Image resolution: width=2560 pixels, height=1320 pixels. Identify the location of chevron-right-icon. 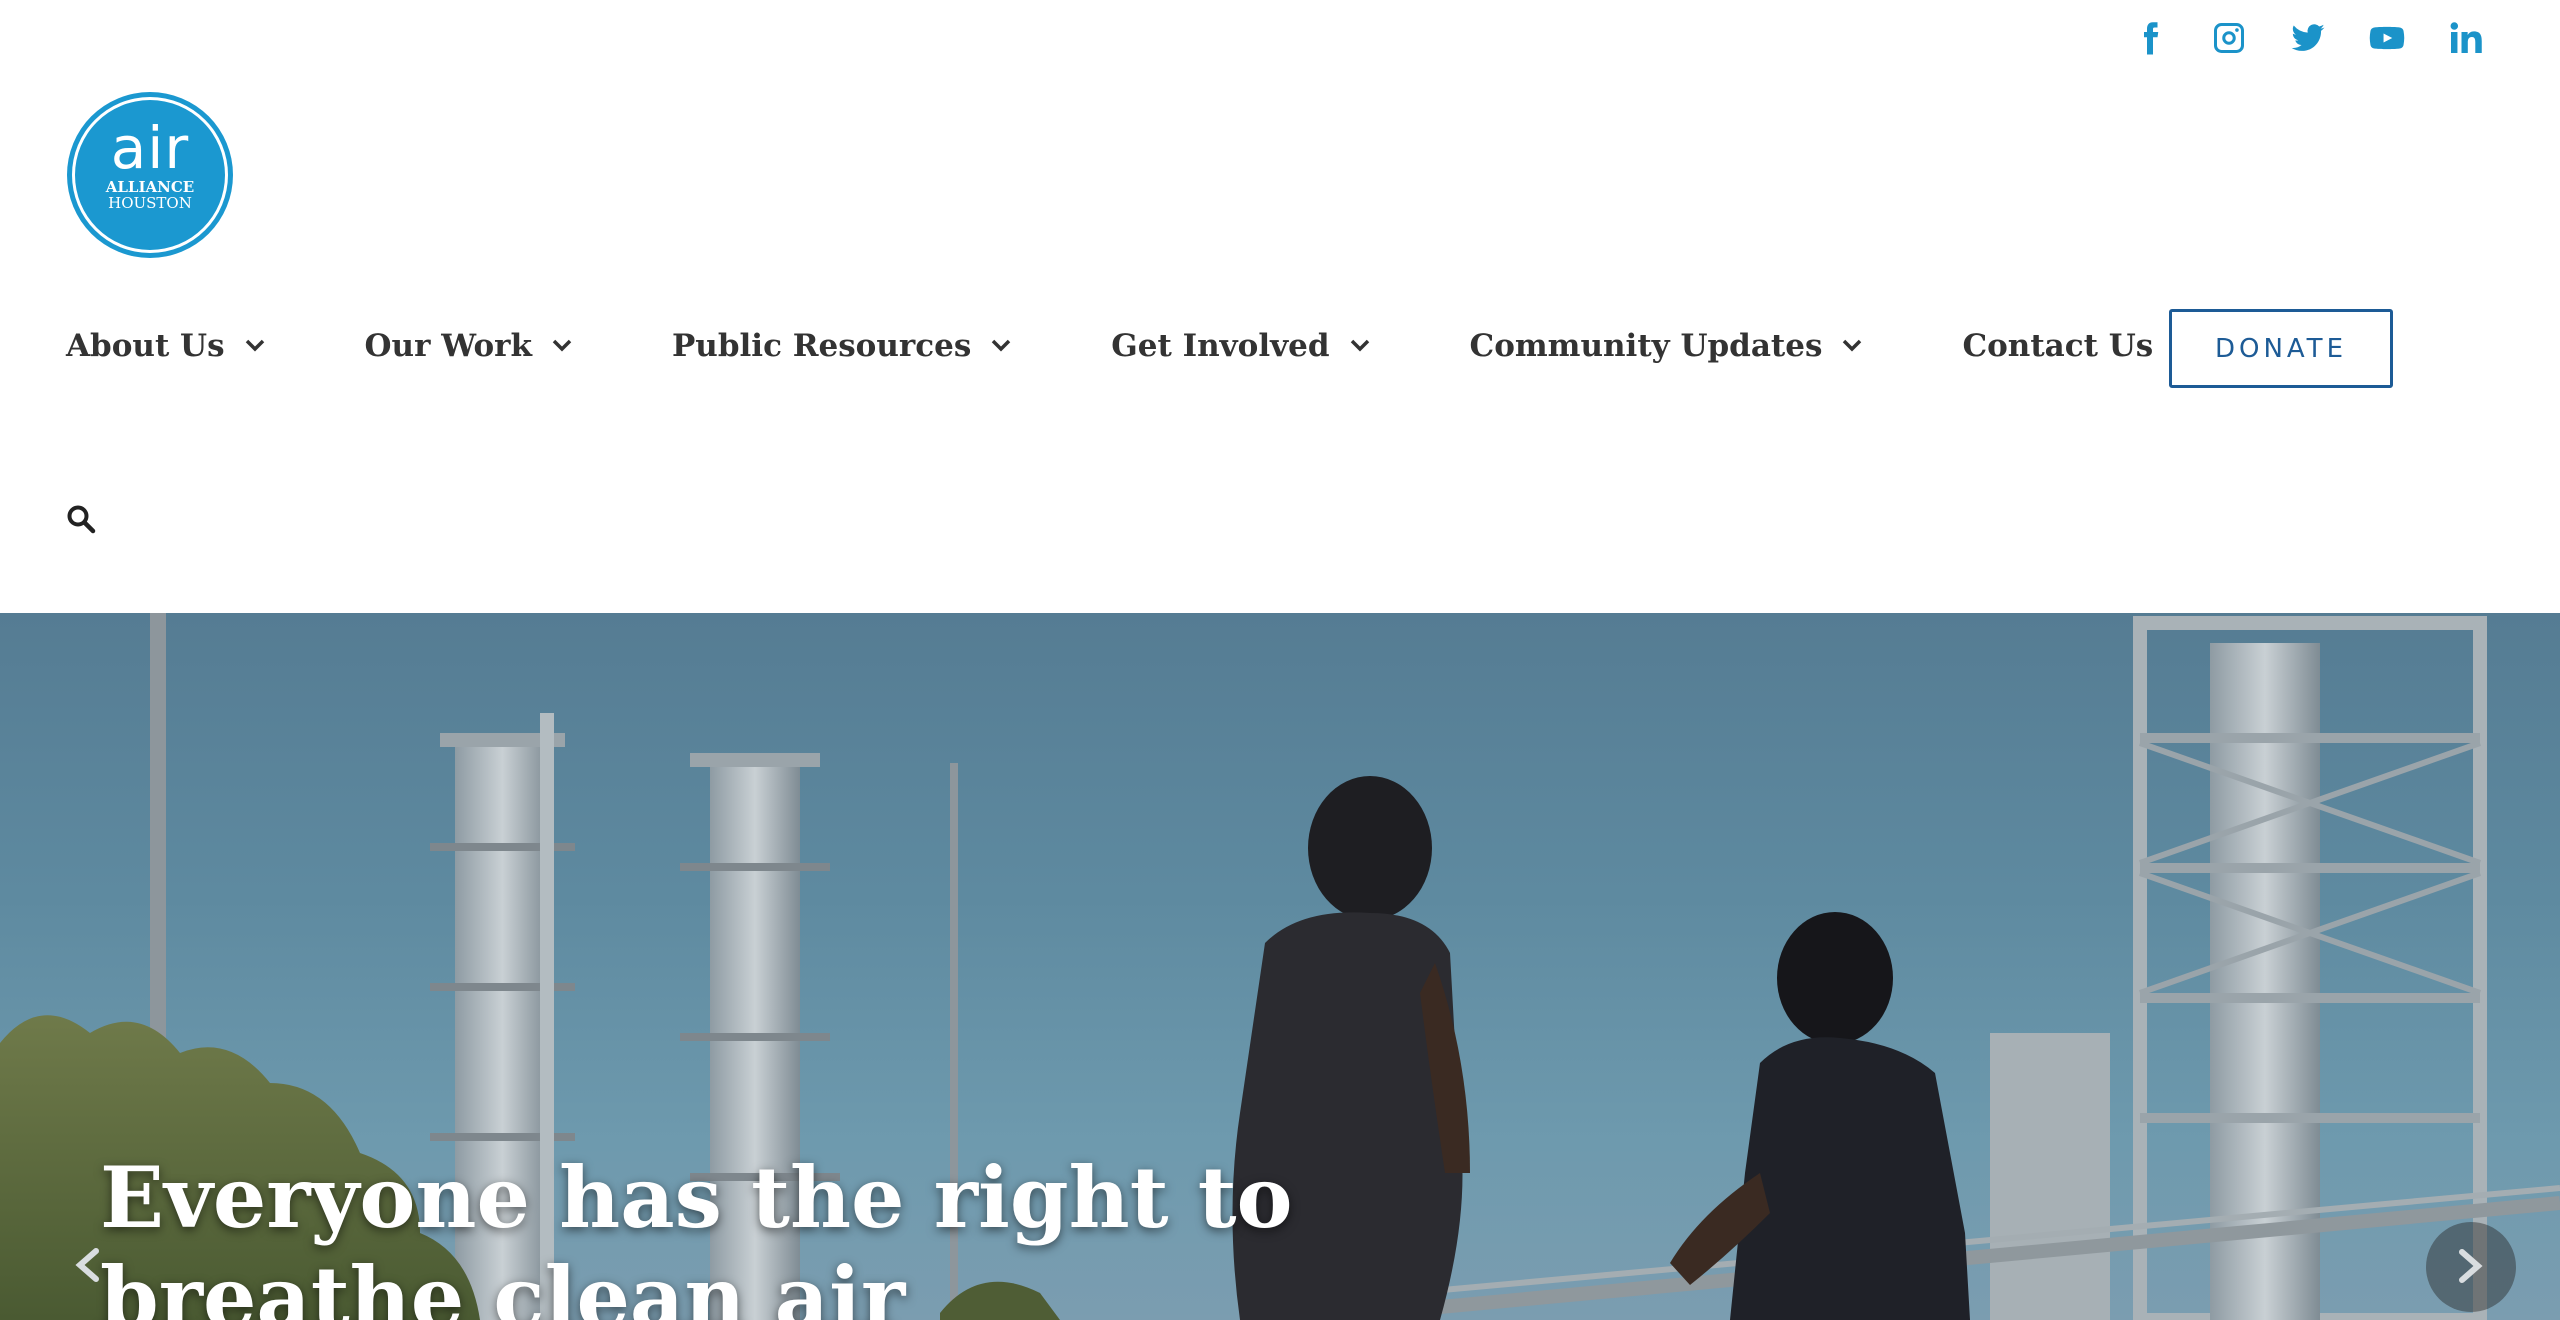
(2471, 1266).